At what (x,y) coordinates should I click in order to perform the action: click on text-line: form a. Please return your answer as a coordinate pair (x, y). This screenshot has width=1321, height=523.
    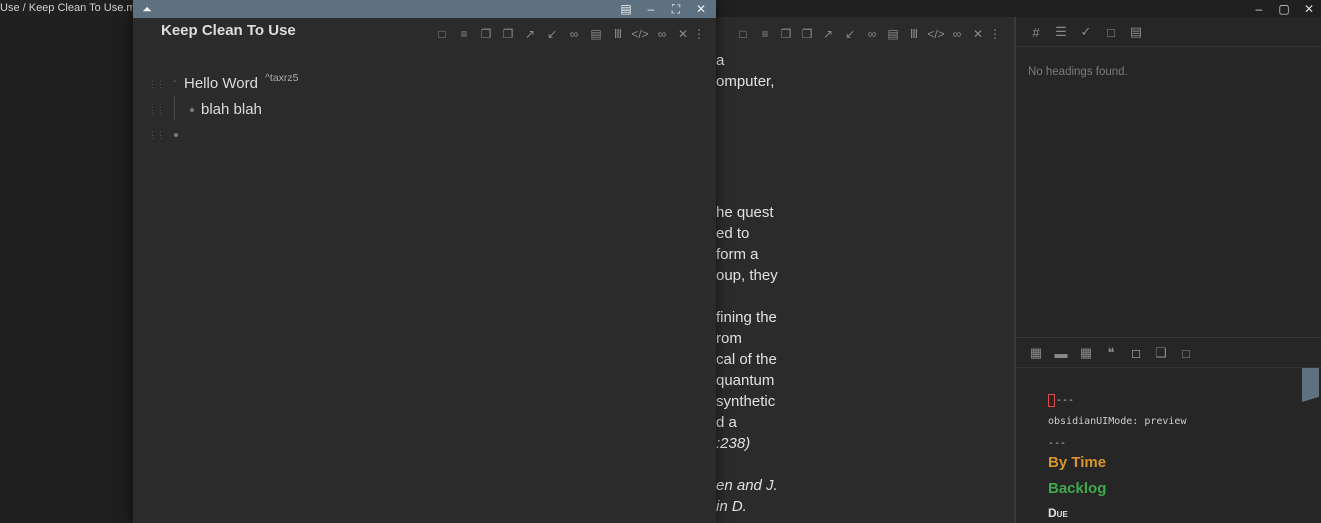
    Looking at the image, I should click on (737, 254).